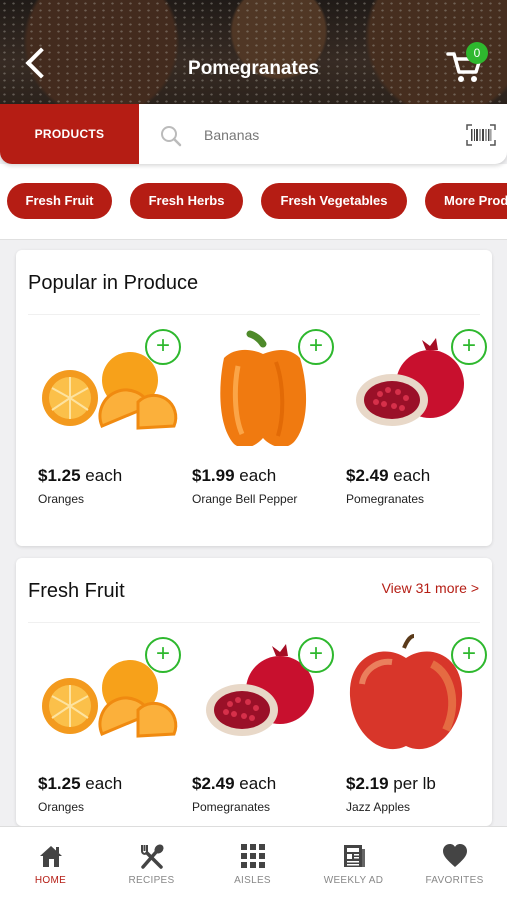  I want to click on chip-fresh-herbs: Fresh Herbs, so click(186, 201).